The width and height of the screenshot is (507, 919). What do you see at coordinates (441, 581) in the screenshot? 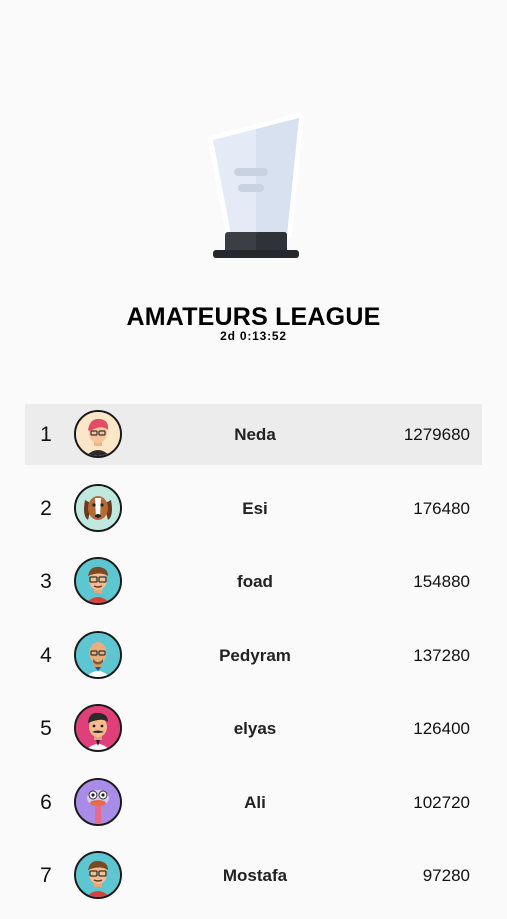
I see `player-score: 154880` at bounding box center [441, 581].